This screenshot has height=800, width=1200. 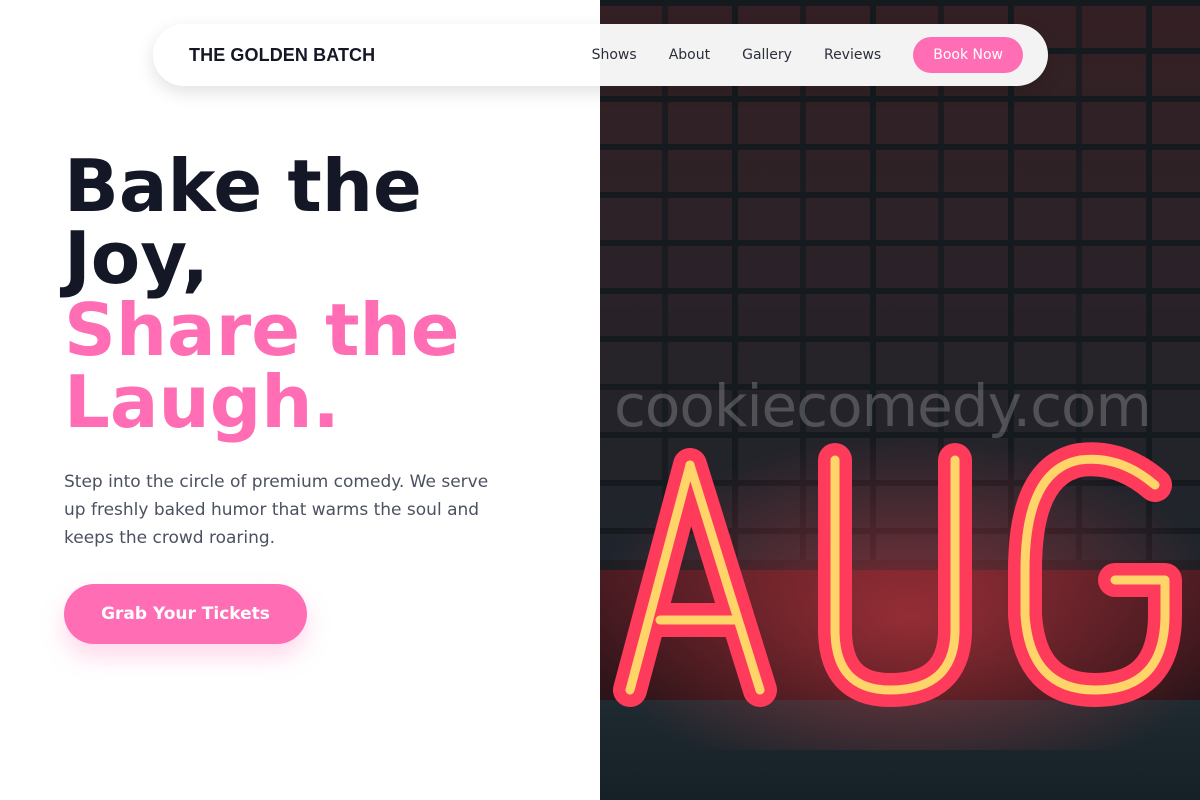 What do you see at coordinates (136, 258) in the screenshot?
I see `hero-title-line-2: Joy,` at bounding box center [136, 258].